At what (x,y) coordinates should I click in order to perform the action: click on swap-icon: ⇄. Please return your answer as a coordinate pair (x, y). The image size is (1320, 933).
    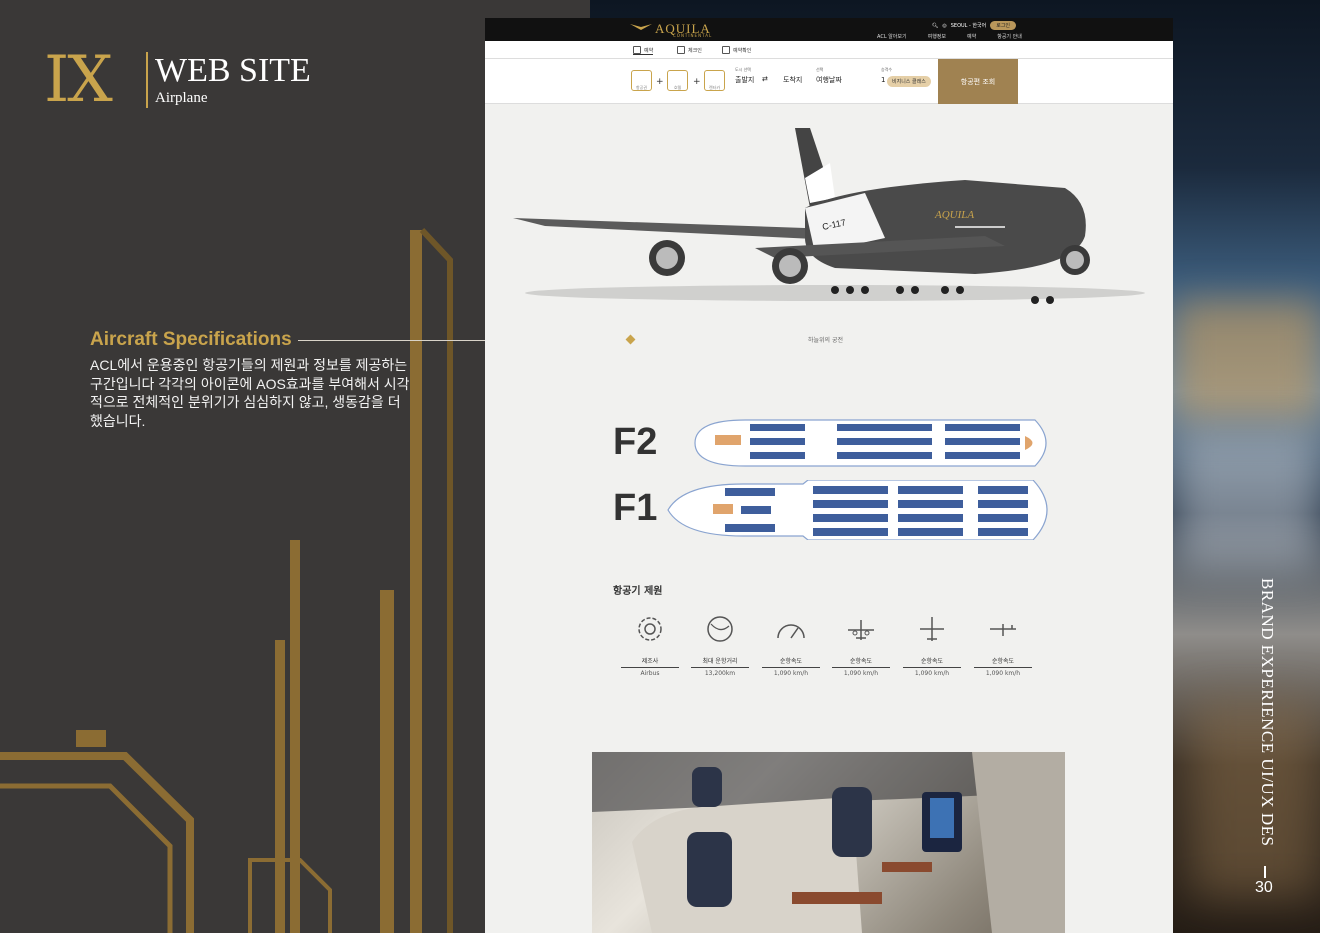
    Looking at the image, I should click on (765, 79).